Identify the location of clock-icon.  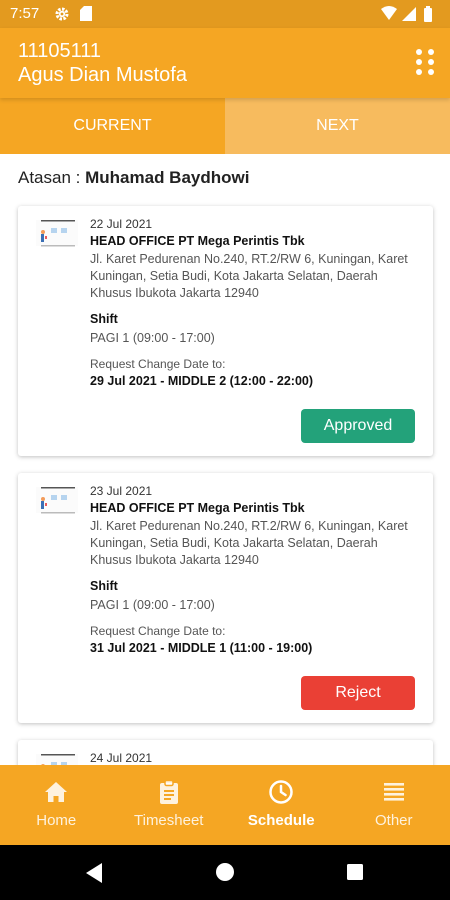
(281, 792).